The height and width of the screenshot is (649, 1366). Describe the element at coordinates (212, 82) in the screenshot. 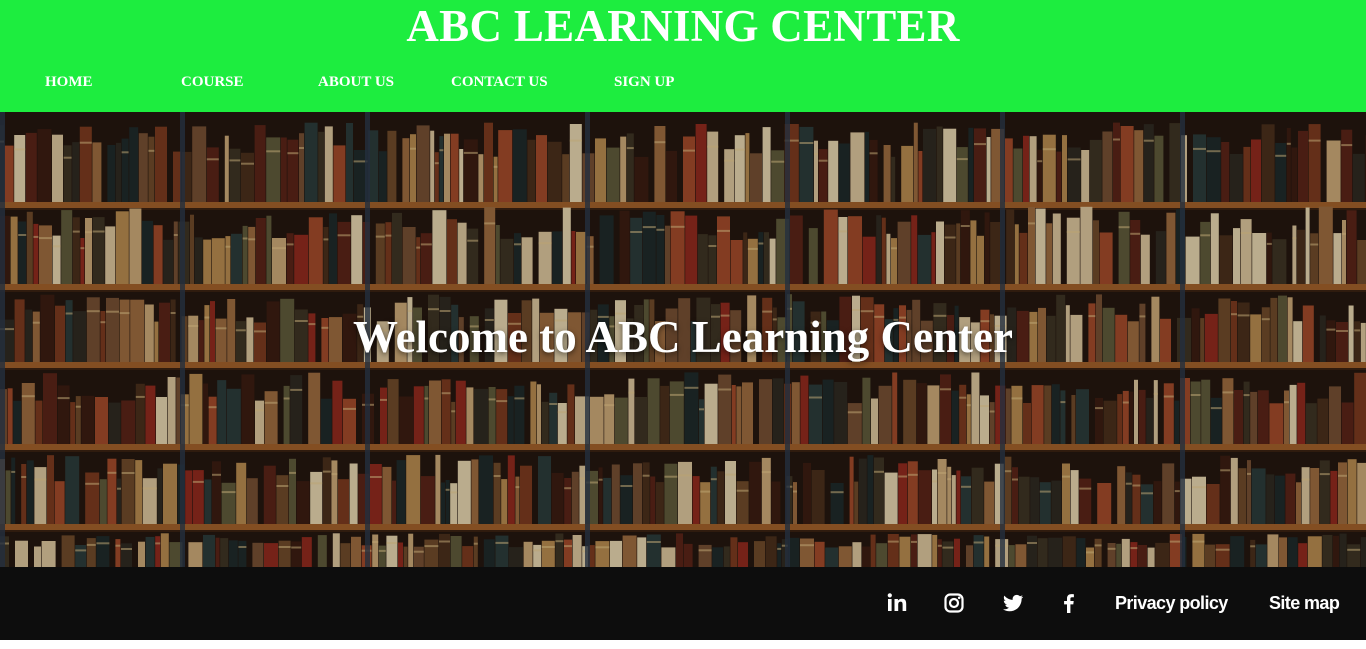

I see `nav-course: COURSE` at that location.